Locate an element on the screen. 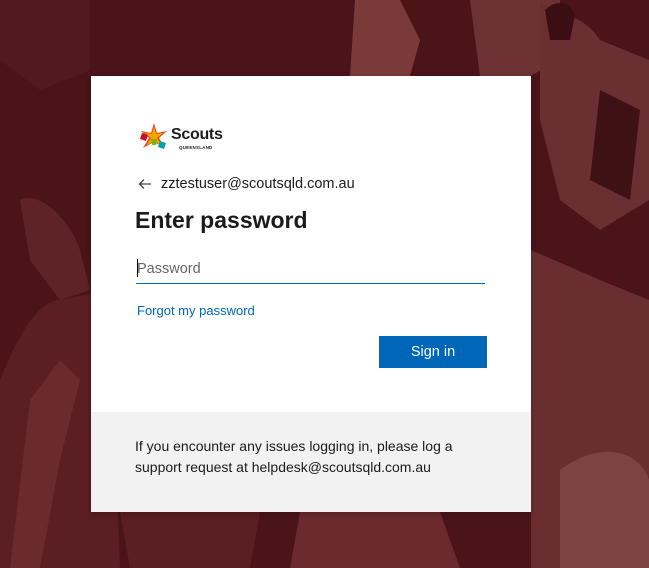  logo-region: QUEENSLAND is located at coordinates (196, 147).